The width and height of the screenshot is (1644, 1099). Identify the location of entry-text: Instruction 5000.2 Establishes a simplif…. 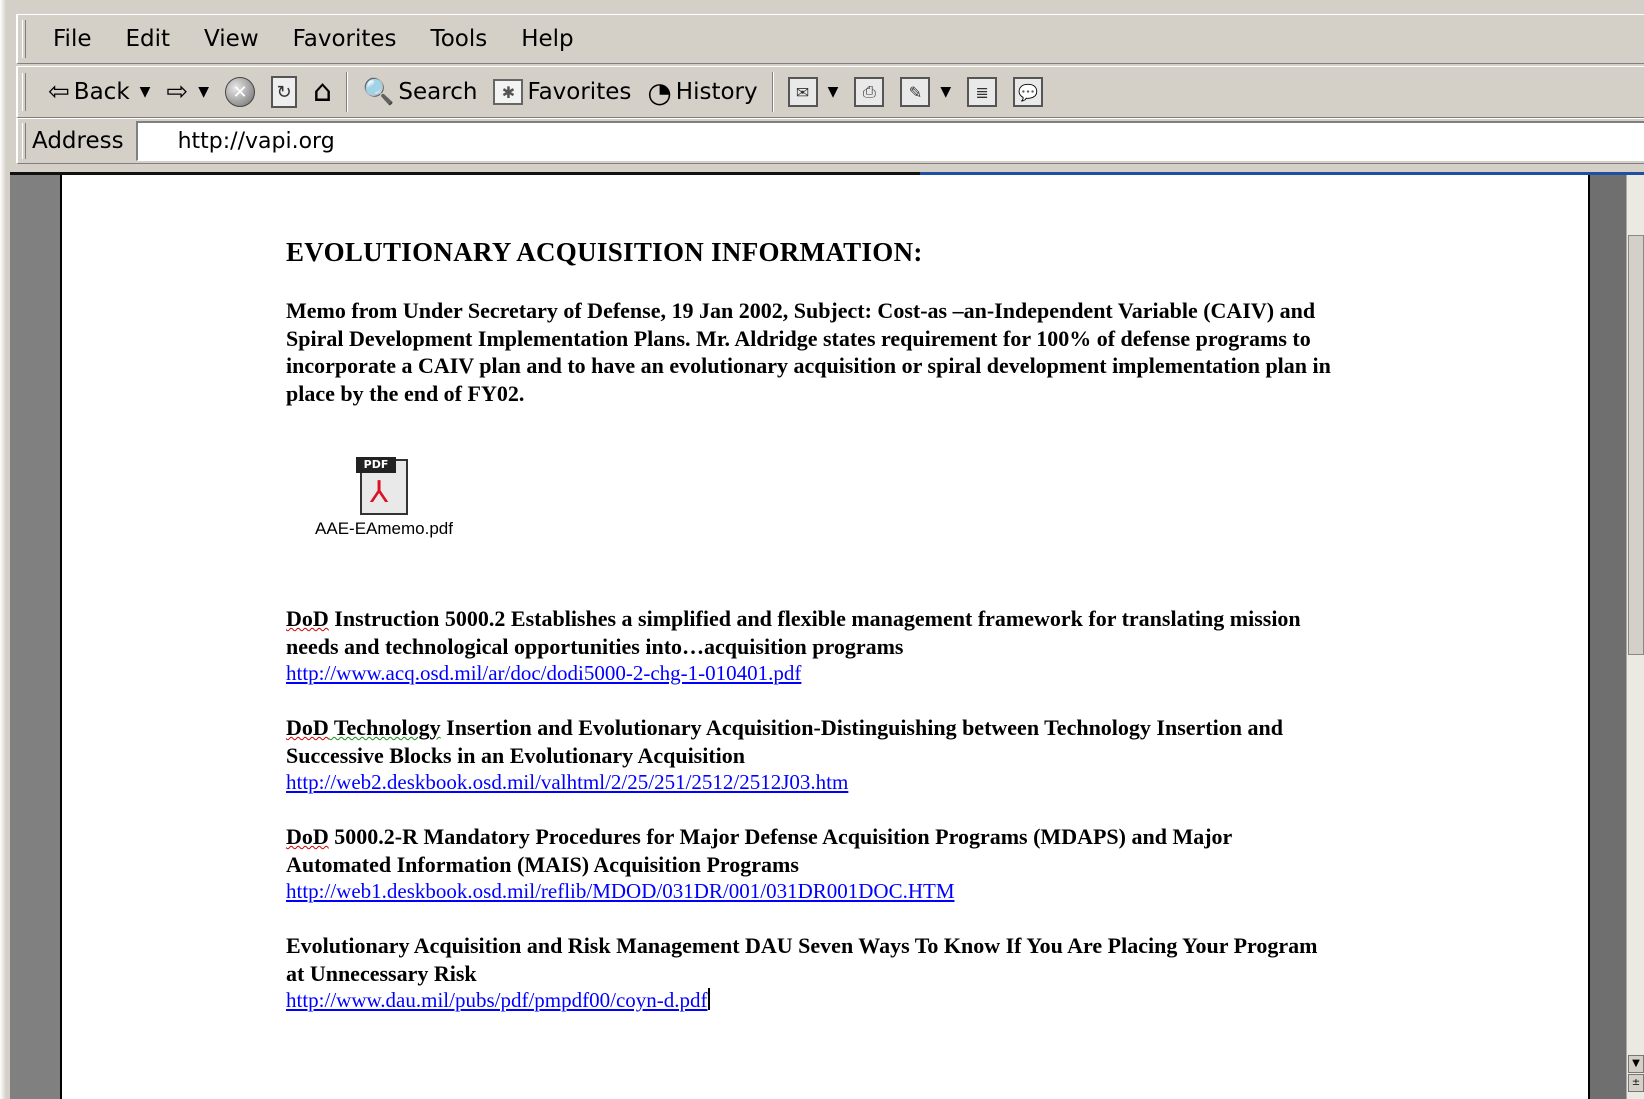
(793, 632).